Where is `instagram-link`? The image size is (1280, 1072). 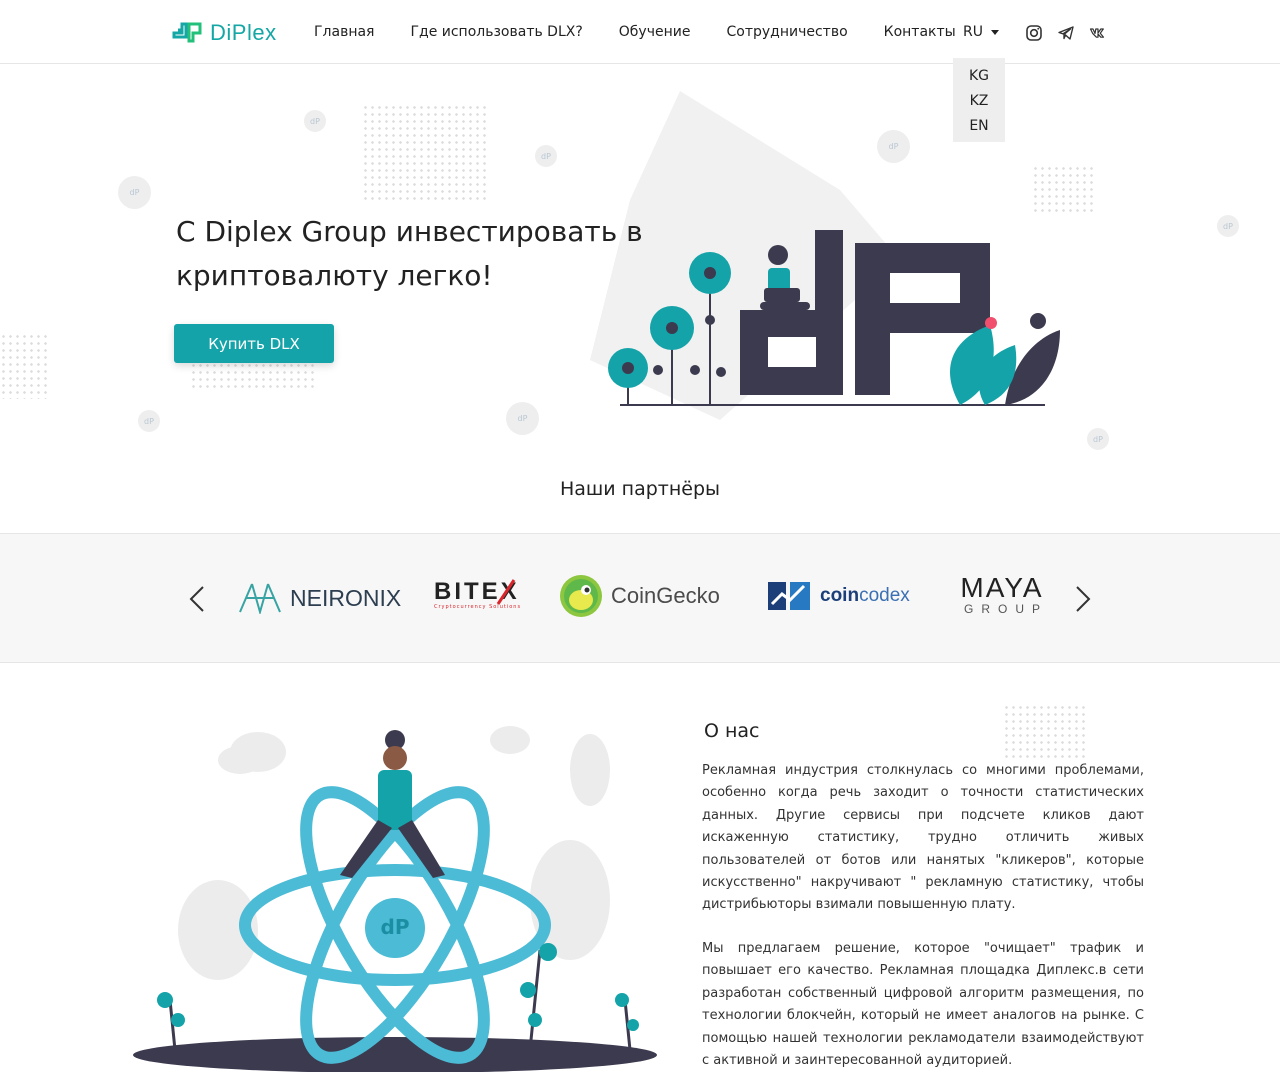 instagram-link is located at coordinates (1034, 35).